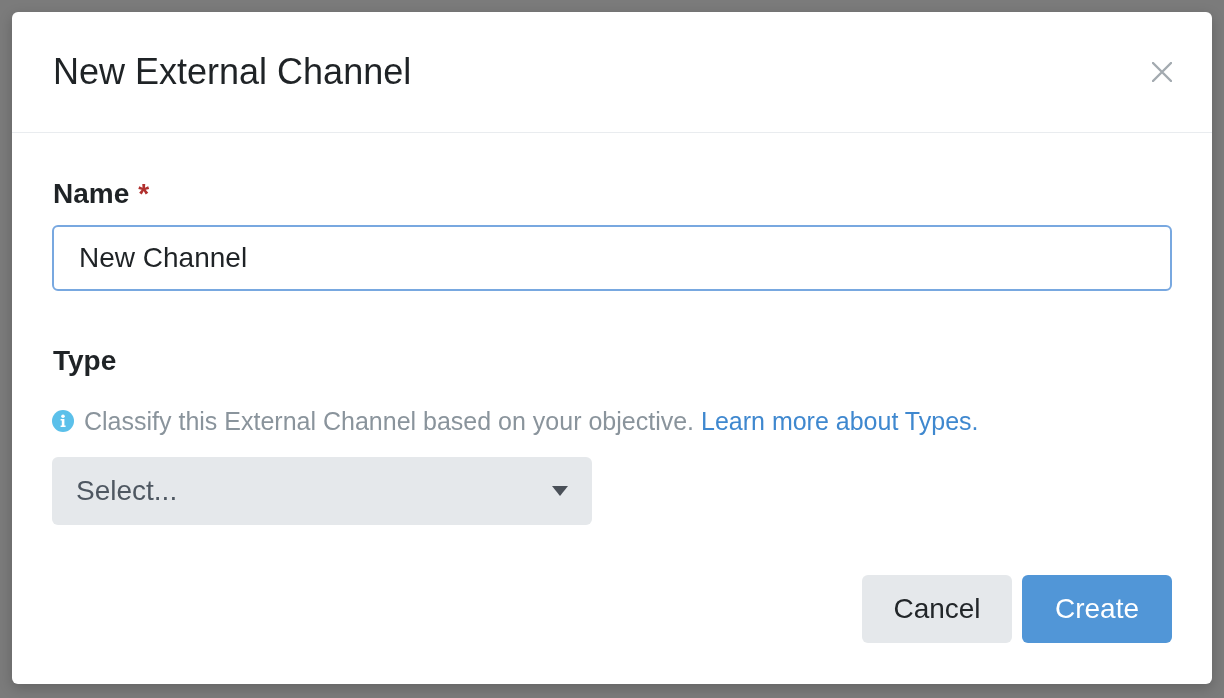  What do you see at coordinates (1097, 609) in the screenshot?
I see `create-button: Create` at bounding box center [1097, 609].